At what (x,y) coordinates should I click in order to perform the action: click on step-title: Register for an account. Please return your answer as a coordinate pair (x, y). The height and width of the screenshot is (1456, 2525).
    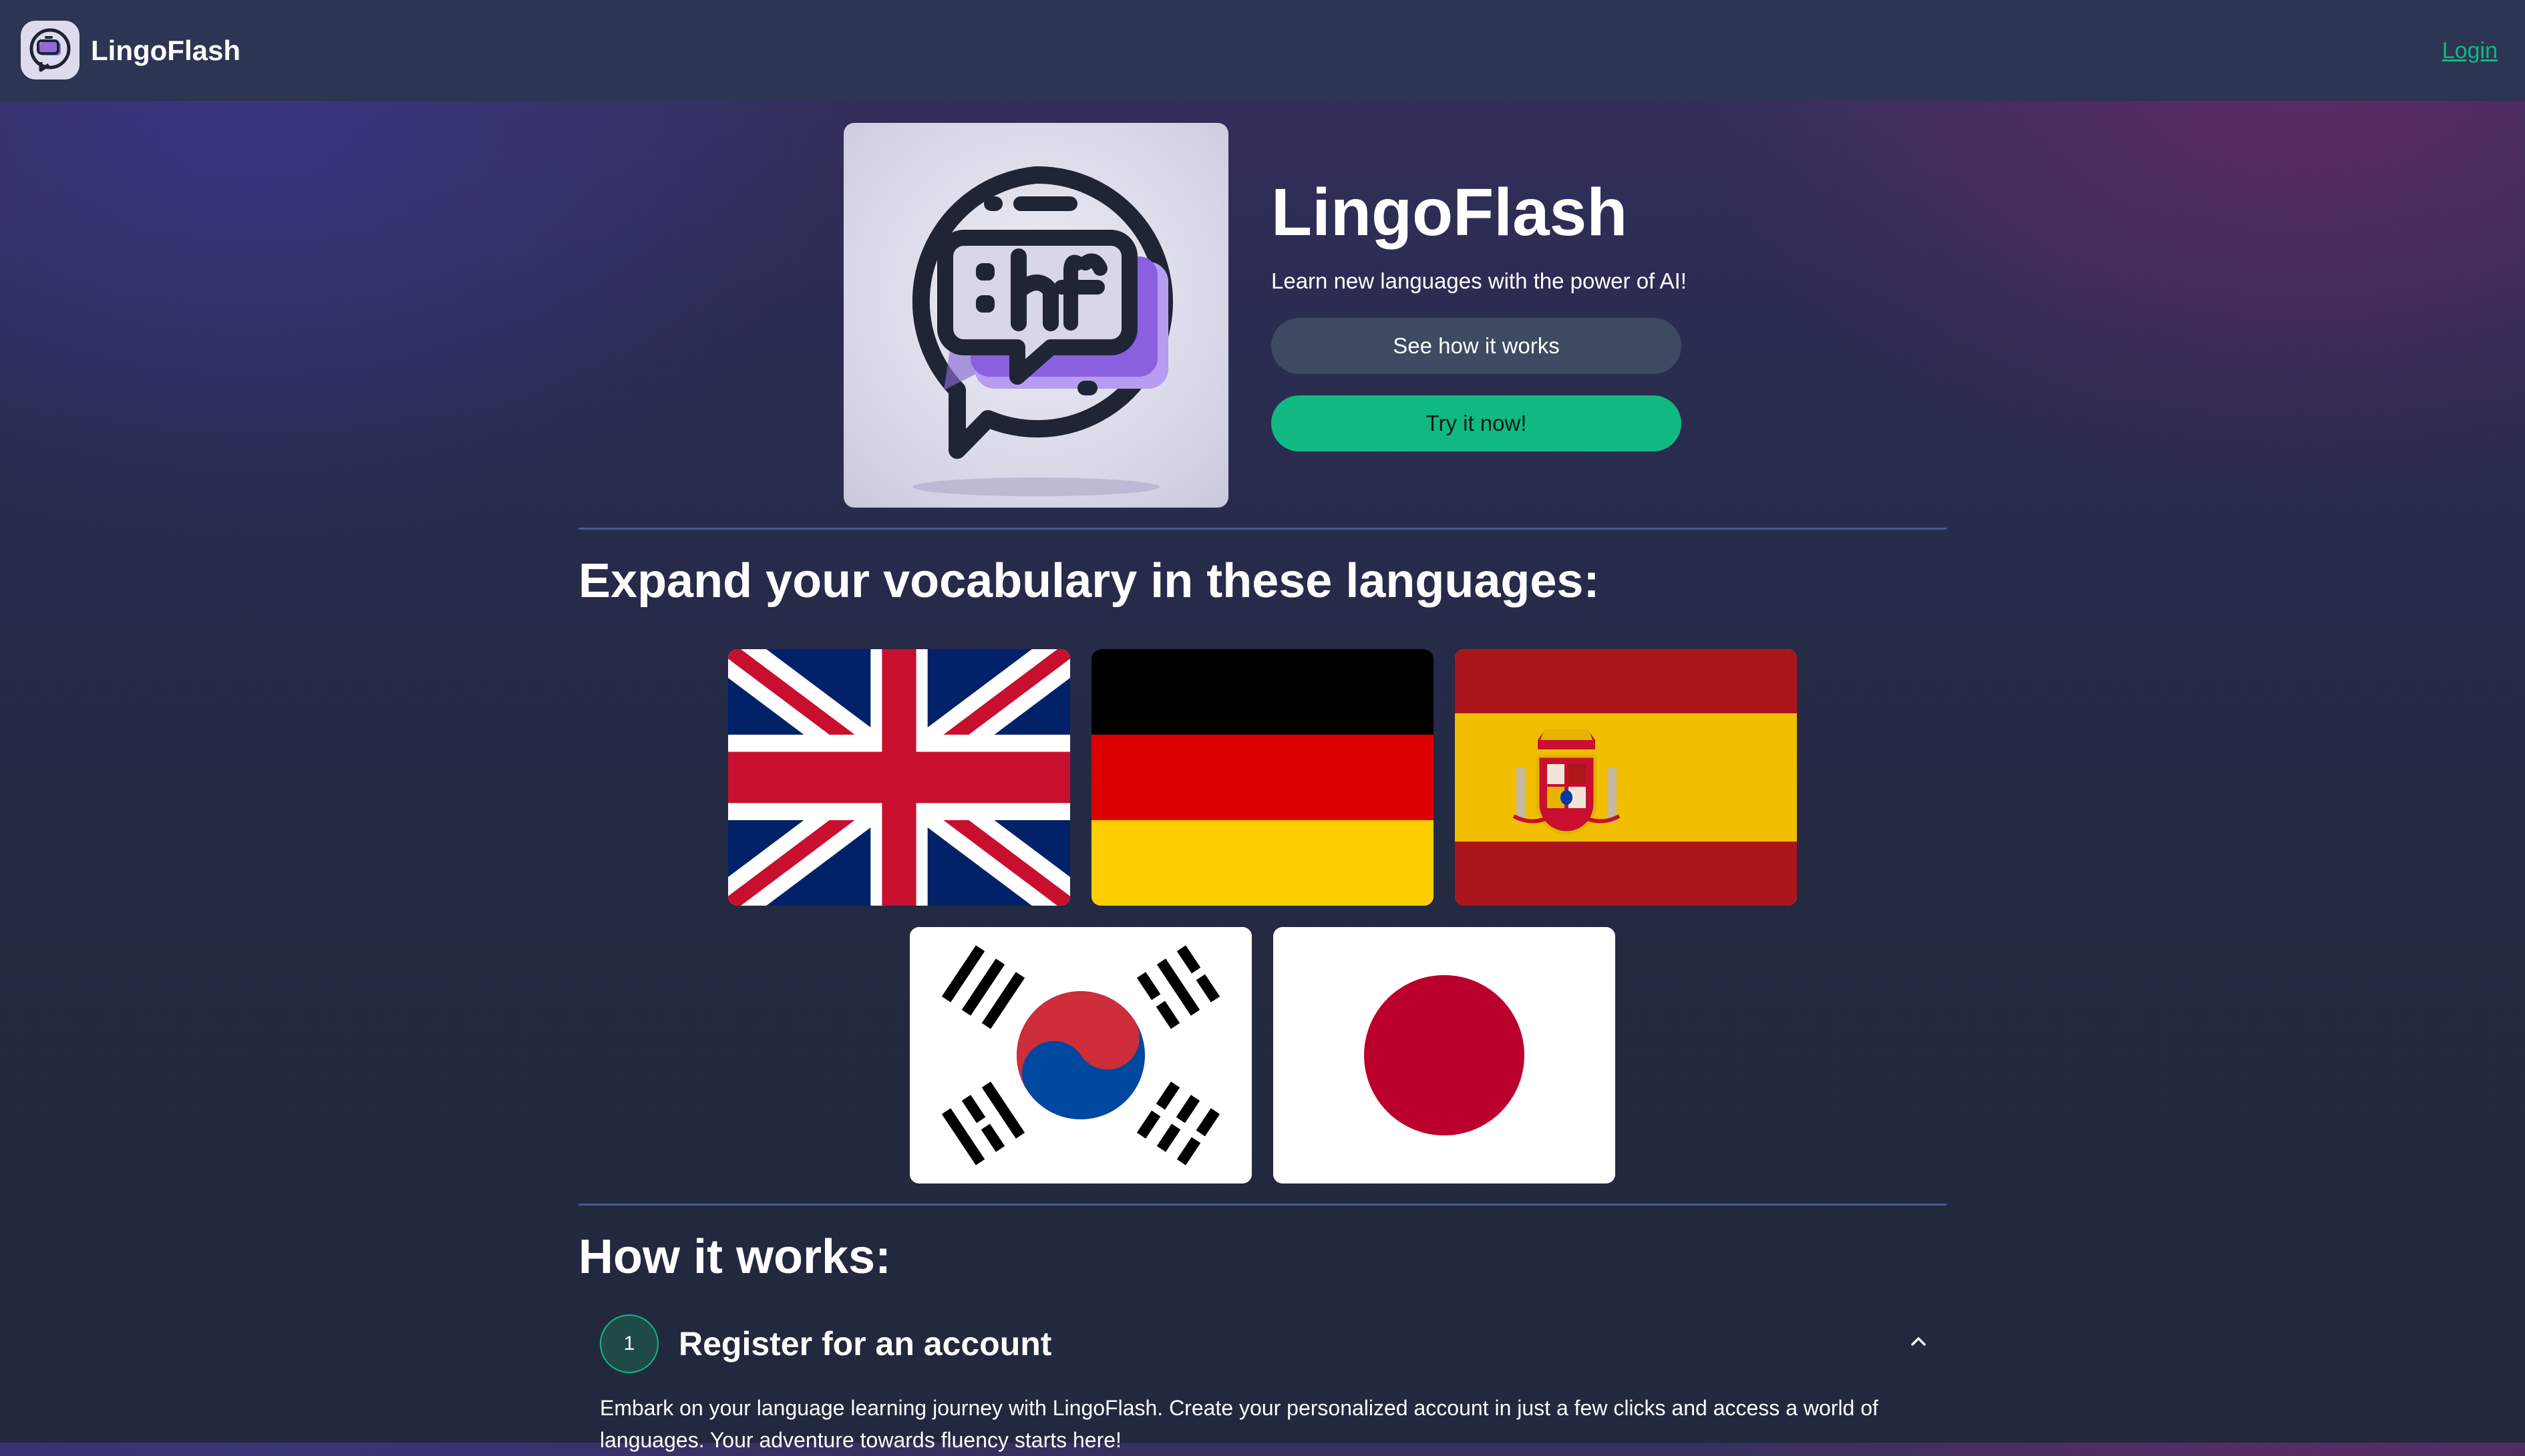
    Looking at the image, I should click on (866, 1343).